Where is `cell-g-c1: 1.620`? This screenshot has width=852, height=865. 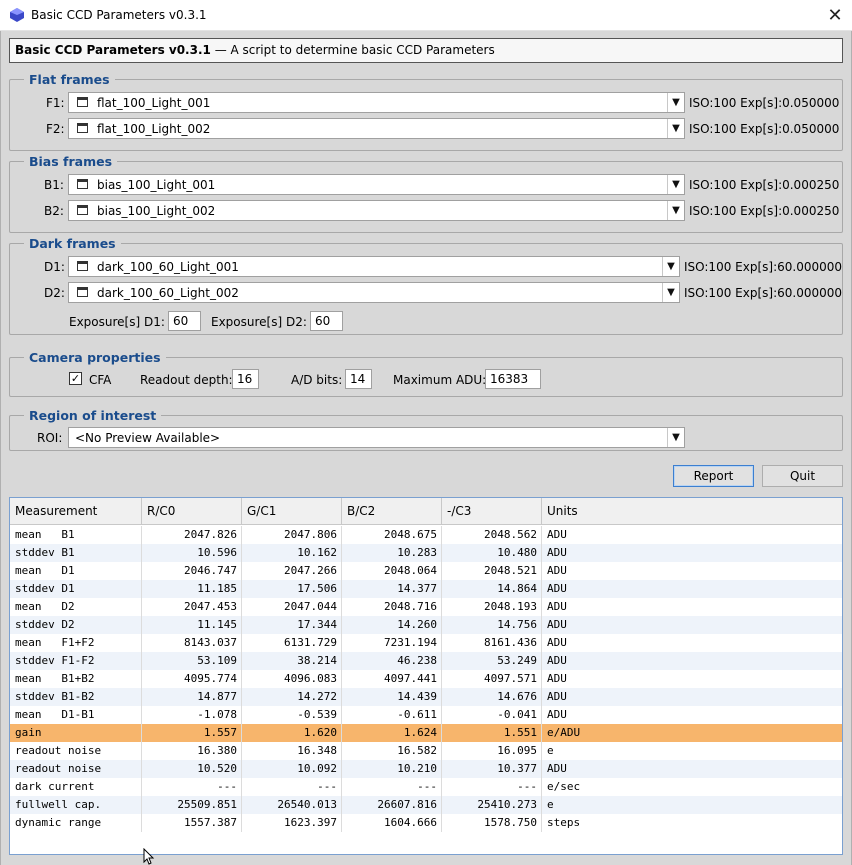
cell-g-c1: 1.620 is located at coordinates (292, 733).